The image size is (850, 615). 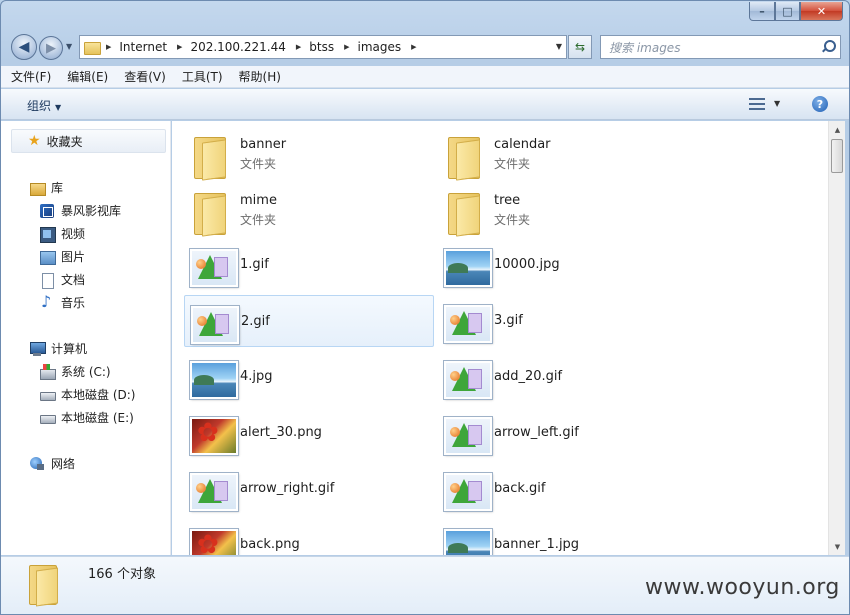 What do you see at coordinates (762, 11) in the screenshot?
I see `minimize-button: –` at bounding box center [762, 11].